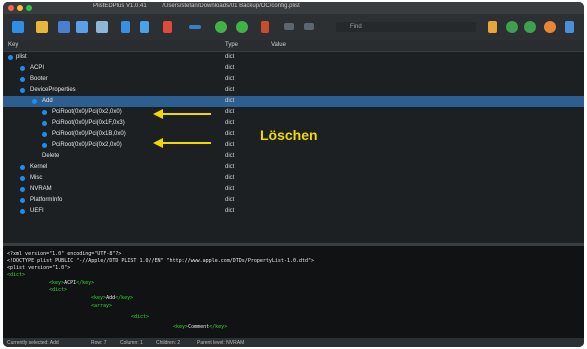 This screenshot has height=349, width=587. I want to click on save-icon, so click(64, 27).